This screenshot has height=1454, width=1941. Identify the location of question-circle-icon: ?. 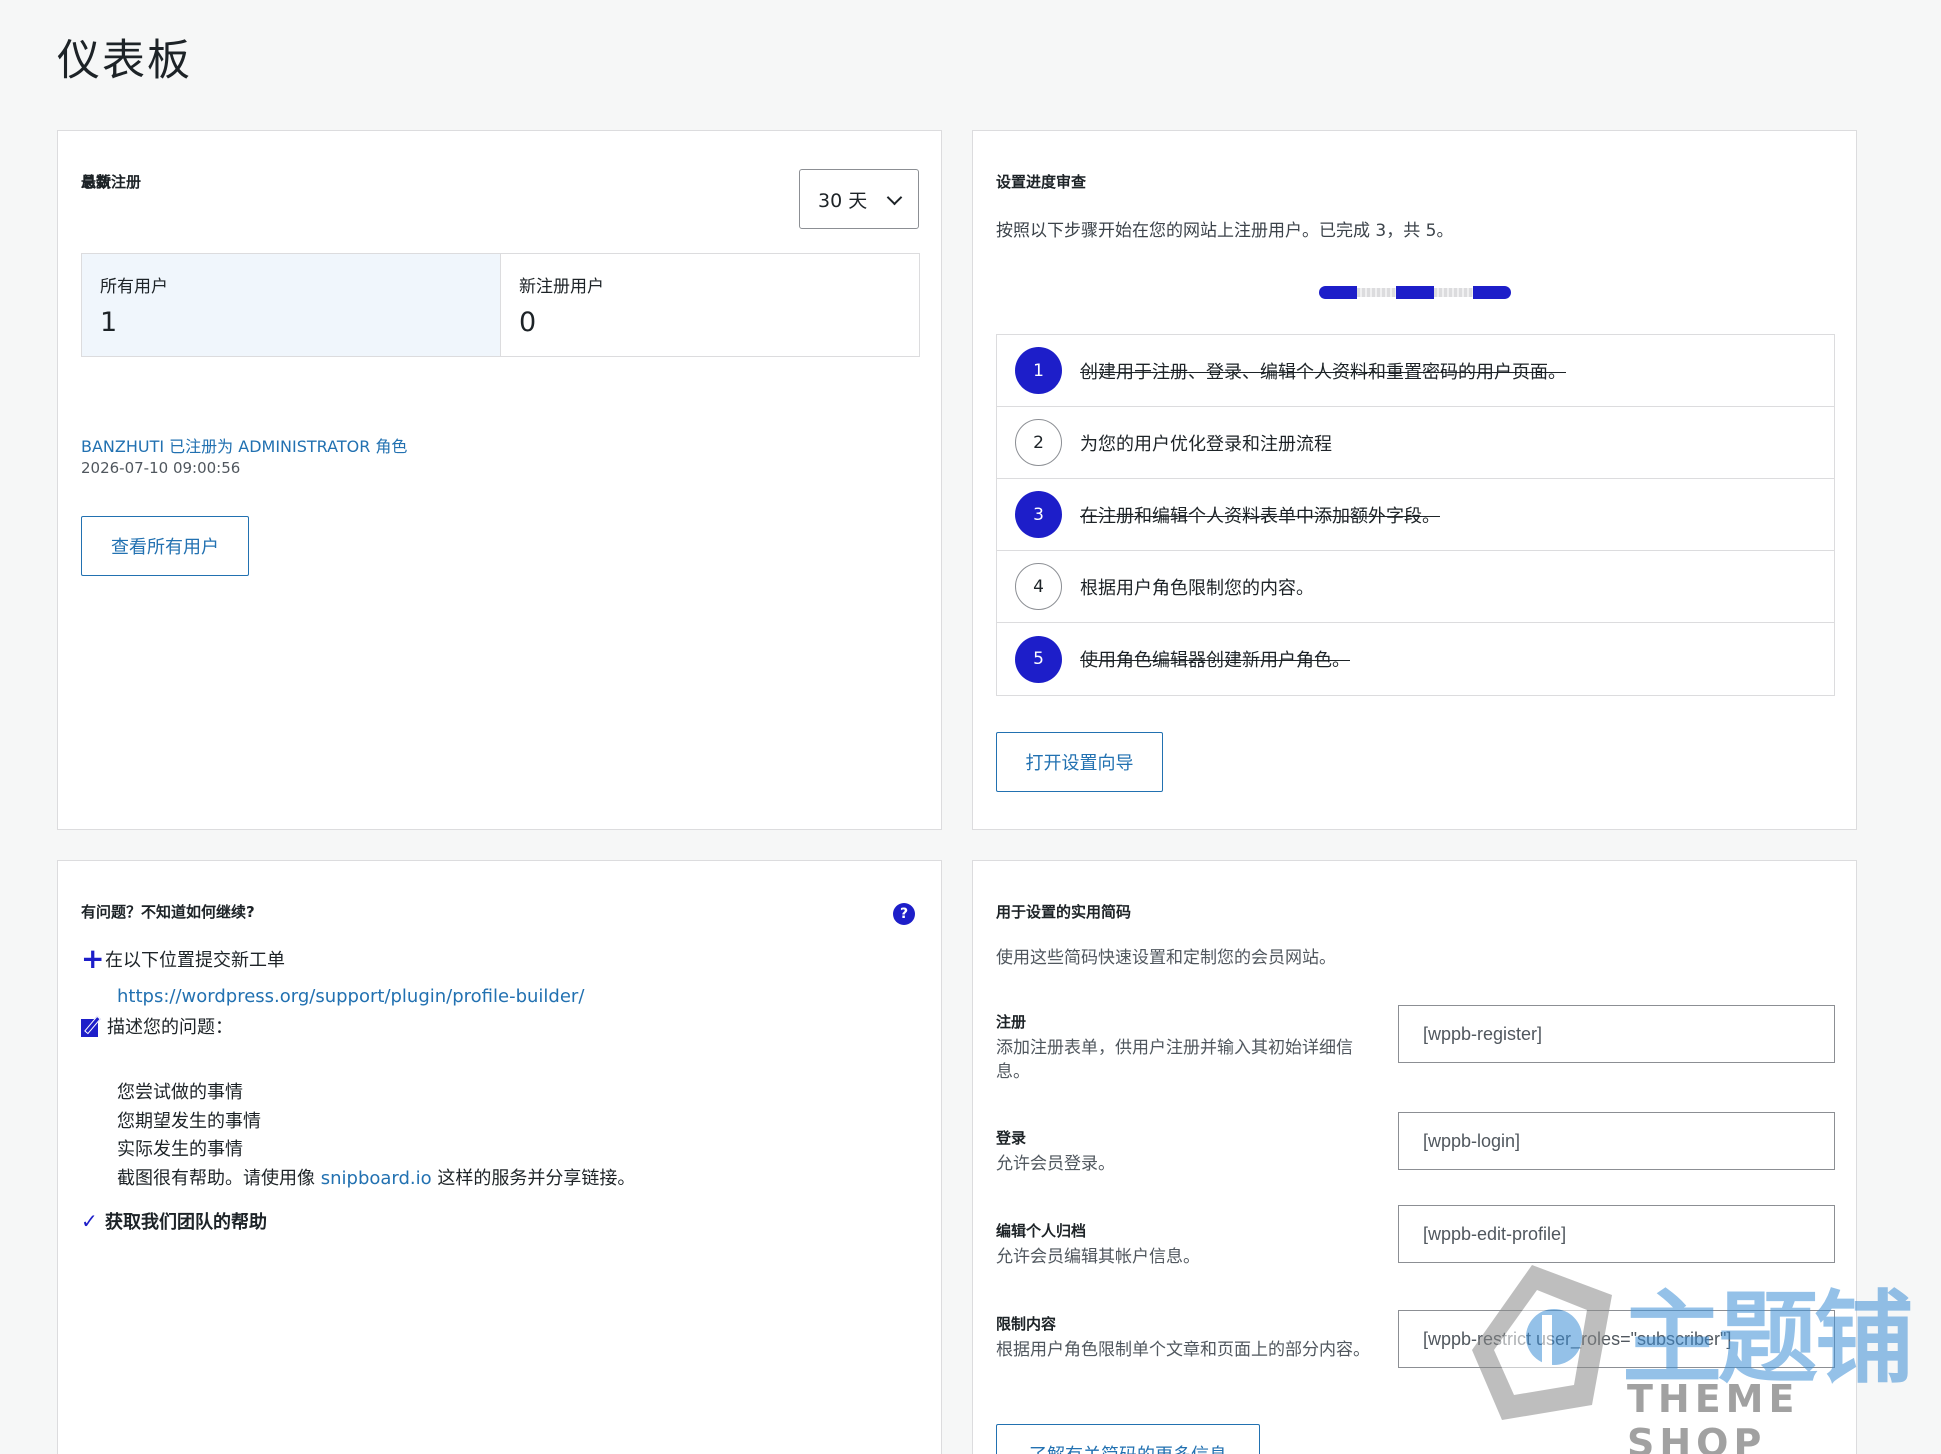
(904, 914).